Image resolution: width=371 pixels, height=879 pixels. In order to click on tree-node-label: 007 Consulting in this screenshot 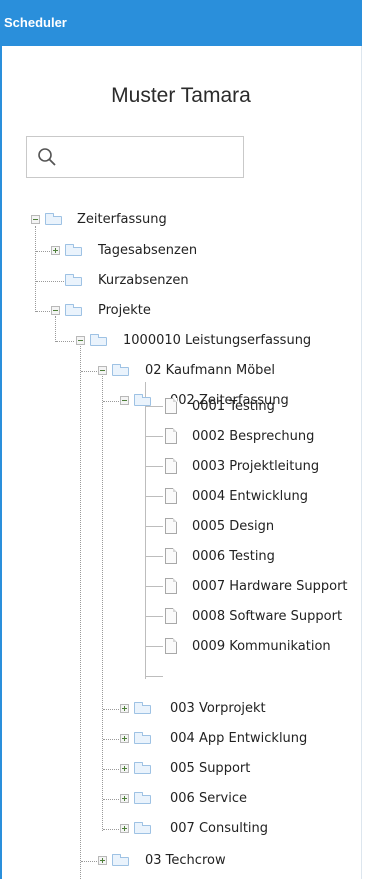, I will do `click(219, 828)`.